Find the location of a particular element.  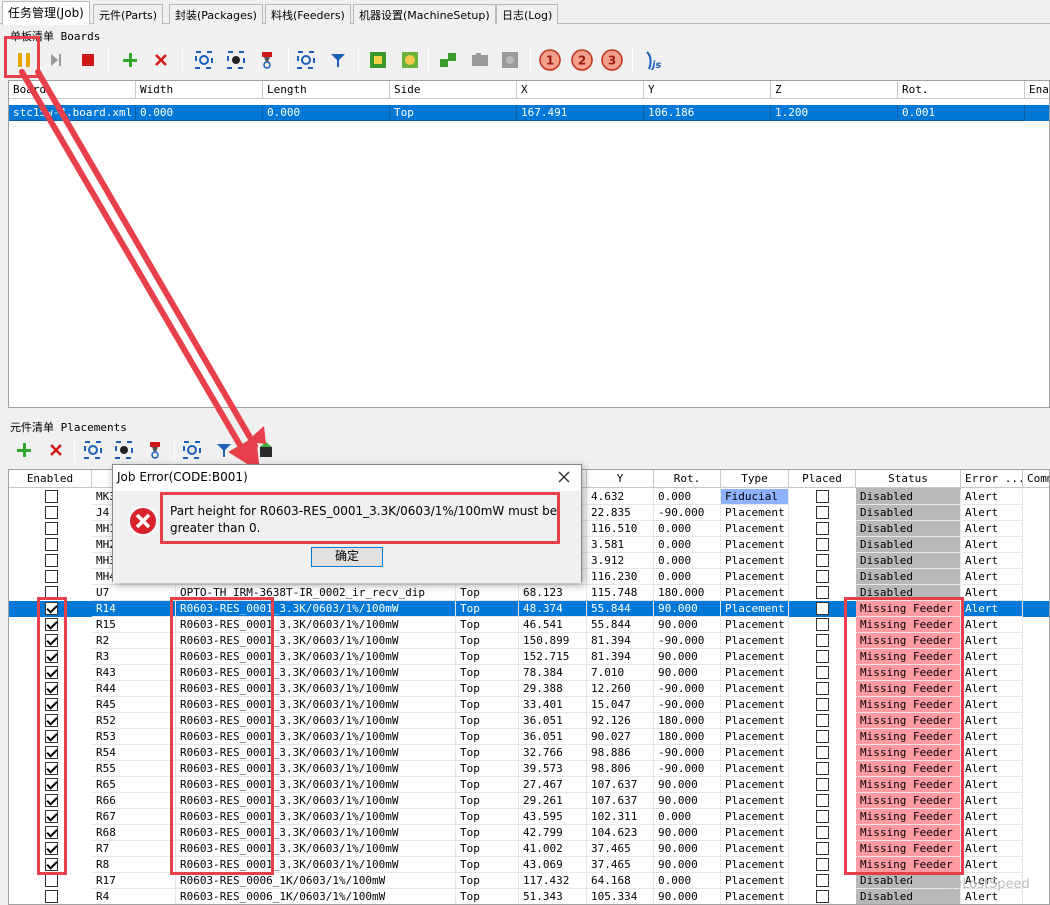

dialog-ok-button: 确定 is located at coordinates (347, 557).